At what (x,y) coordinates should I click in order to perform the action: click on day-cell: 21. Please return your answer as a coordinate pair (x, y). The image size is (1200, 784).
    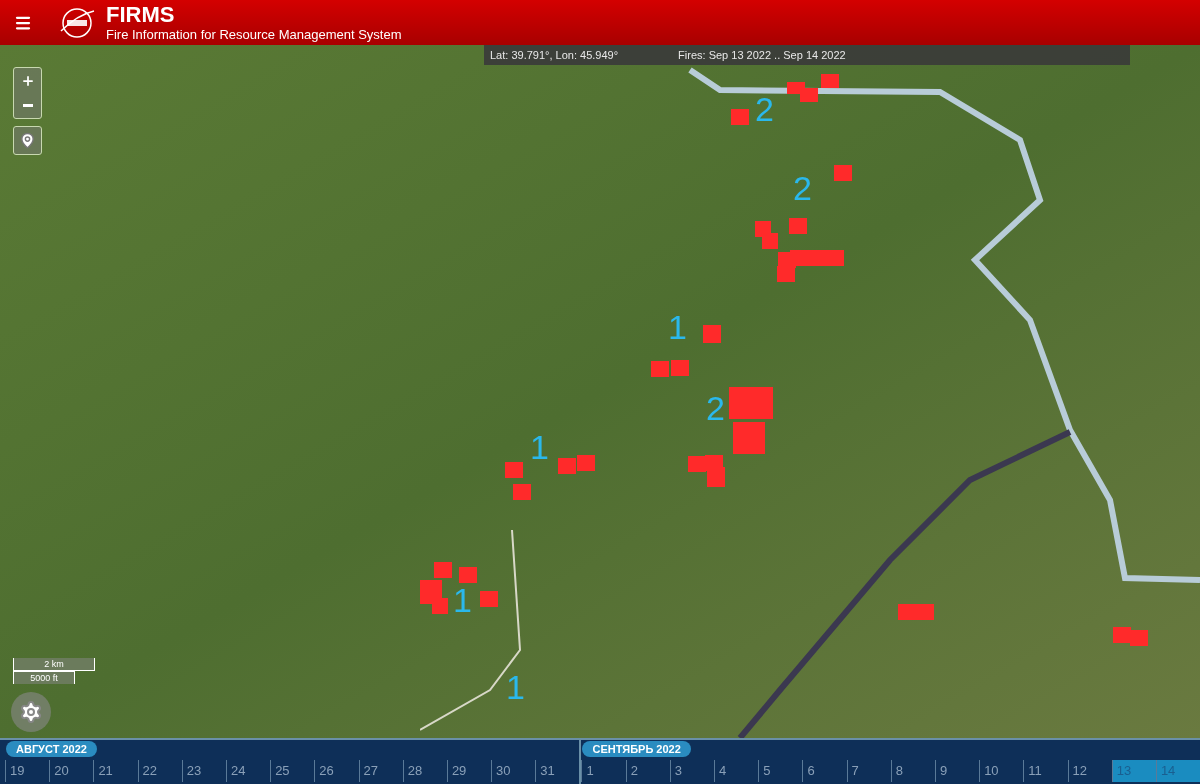
    Looking at the image, I should click on (115, 771).